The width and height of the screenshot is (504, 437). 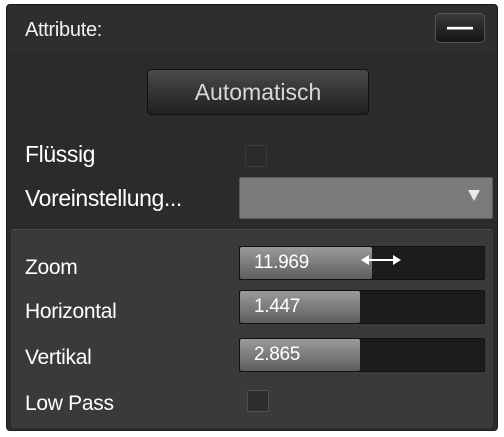 I want to click on fluessig-checkbox, so click(x=256, y=156).